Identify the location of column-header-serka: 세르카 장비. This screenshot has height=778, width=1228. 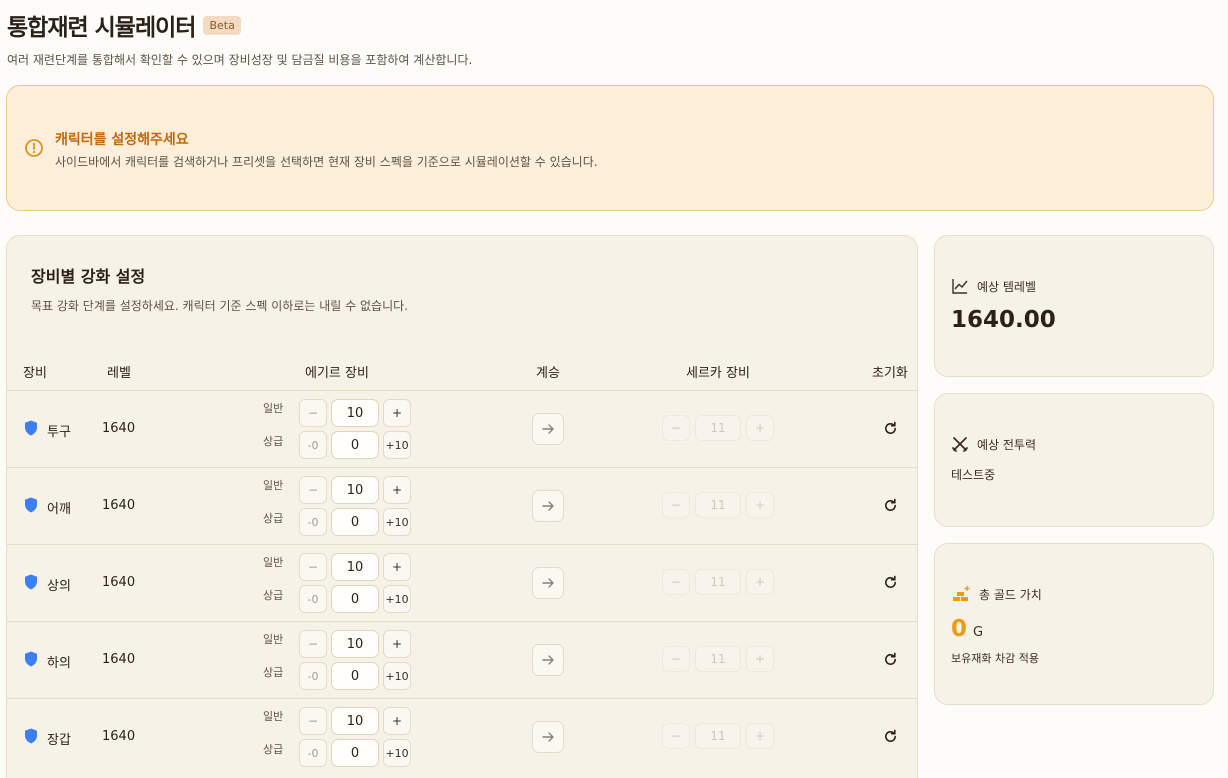
(718, 373).